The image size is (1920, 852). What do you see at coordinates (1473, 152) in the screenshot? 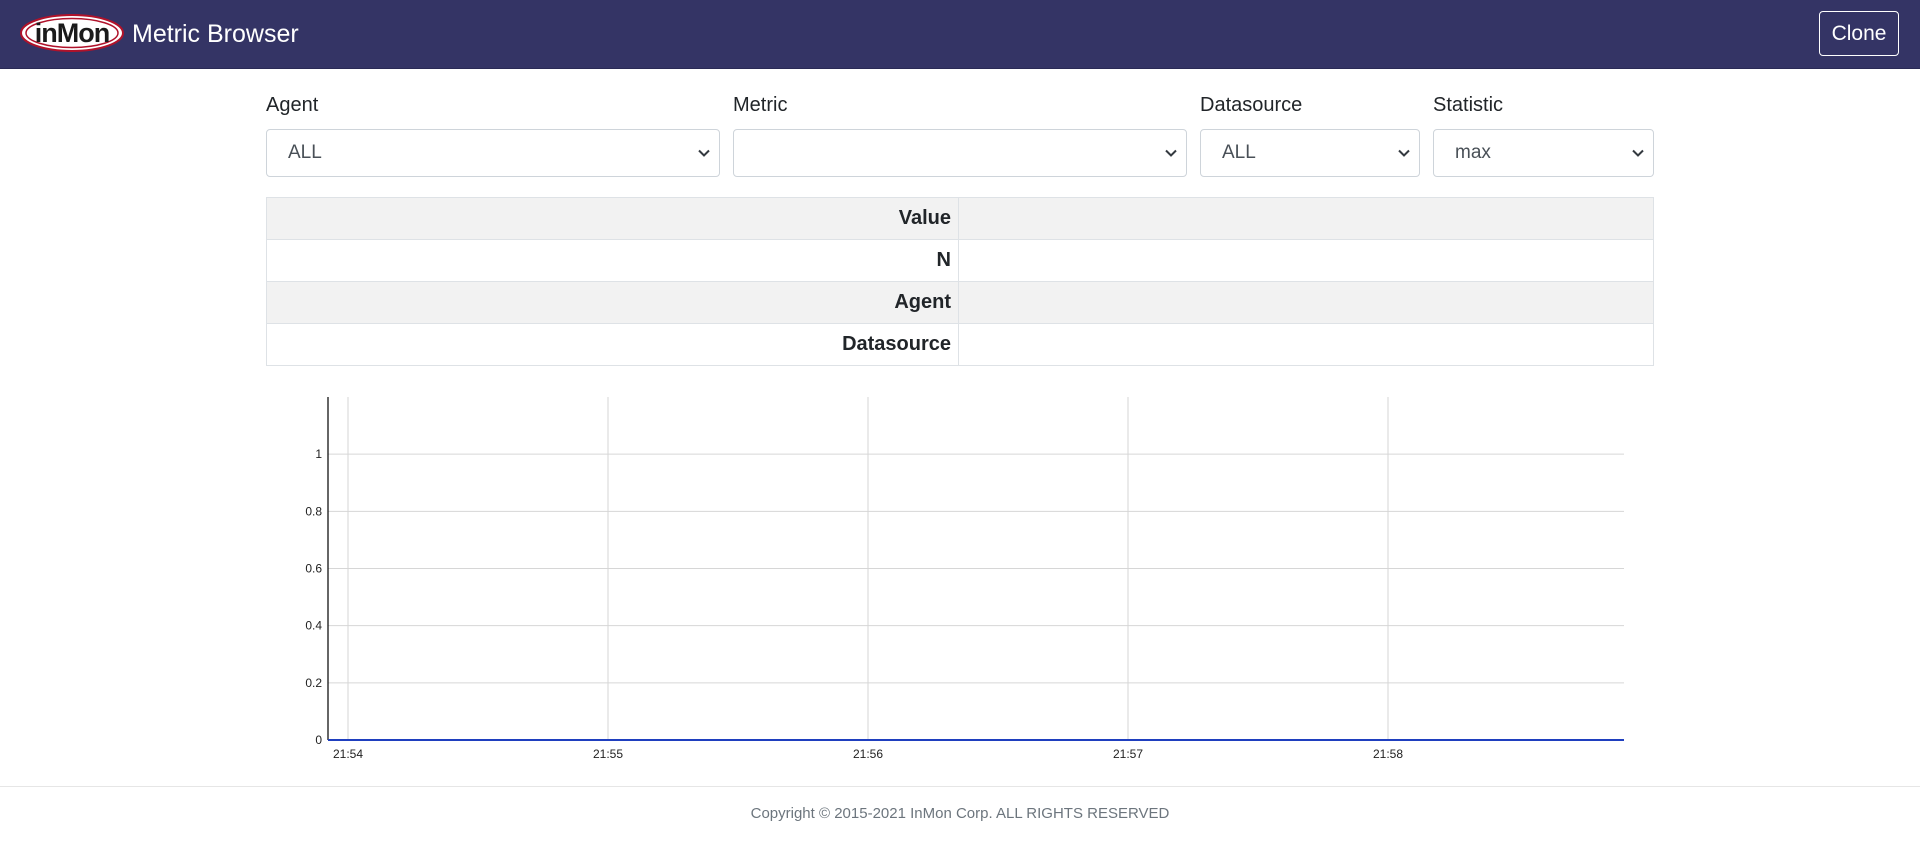
I see `statistic-select-value: max` at bounding box center [1473, 152].